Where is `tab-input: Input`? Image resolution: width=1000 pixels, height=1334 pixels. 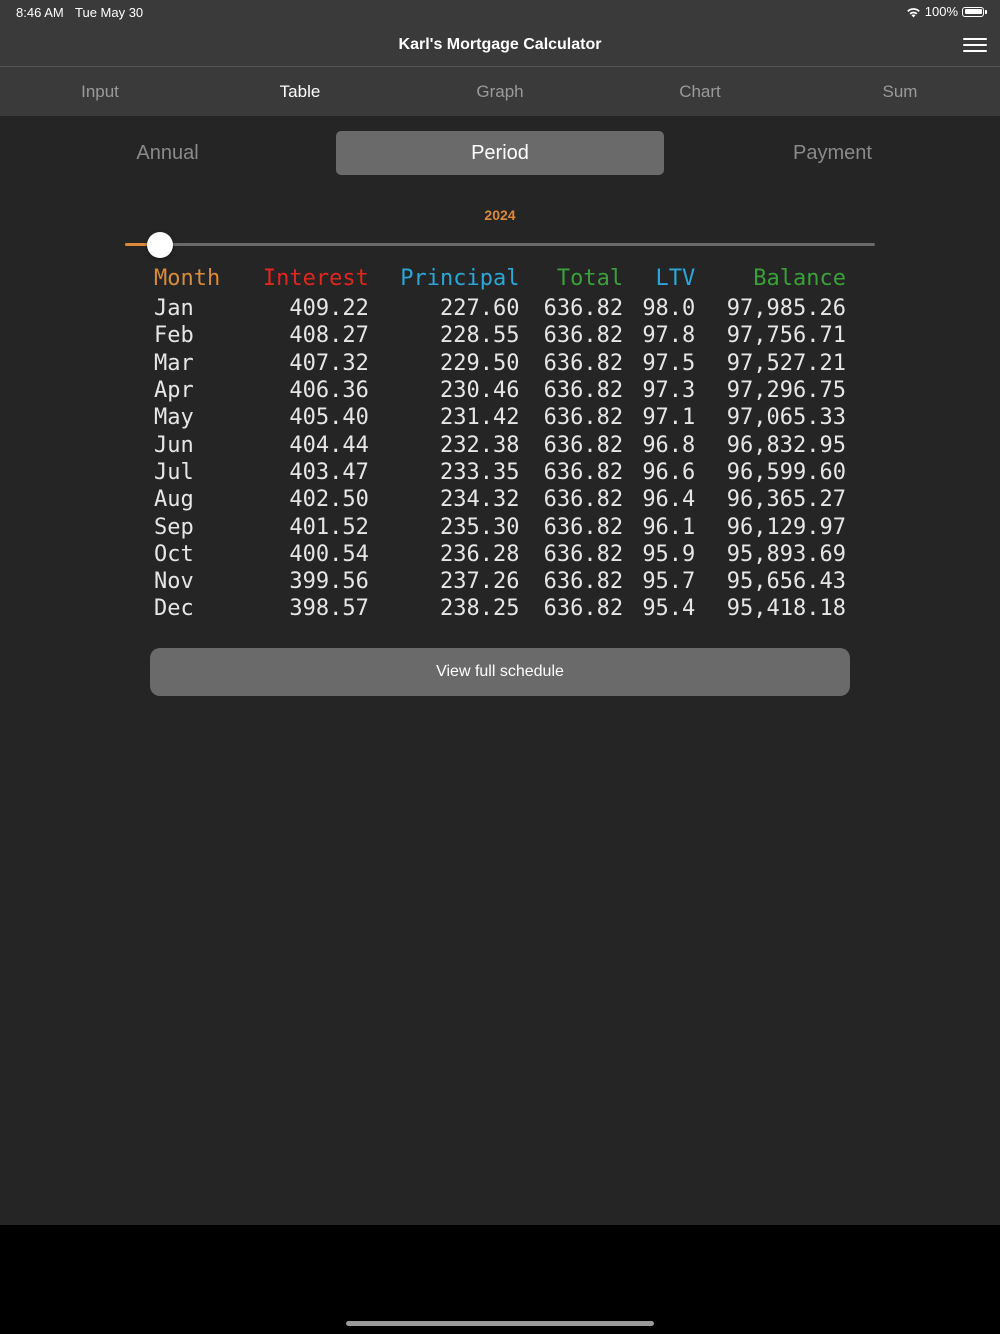 tab-input: Input is located at coordinates (100, 91).